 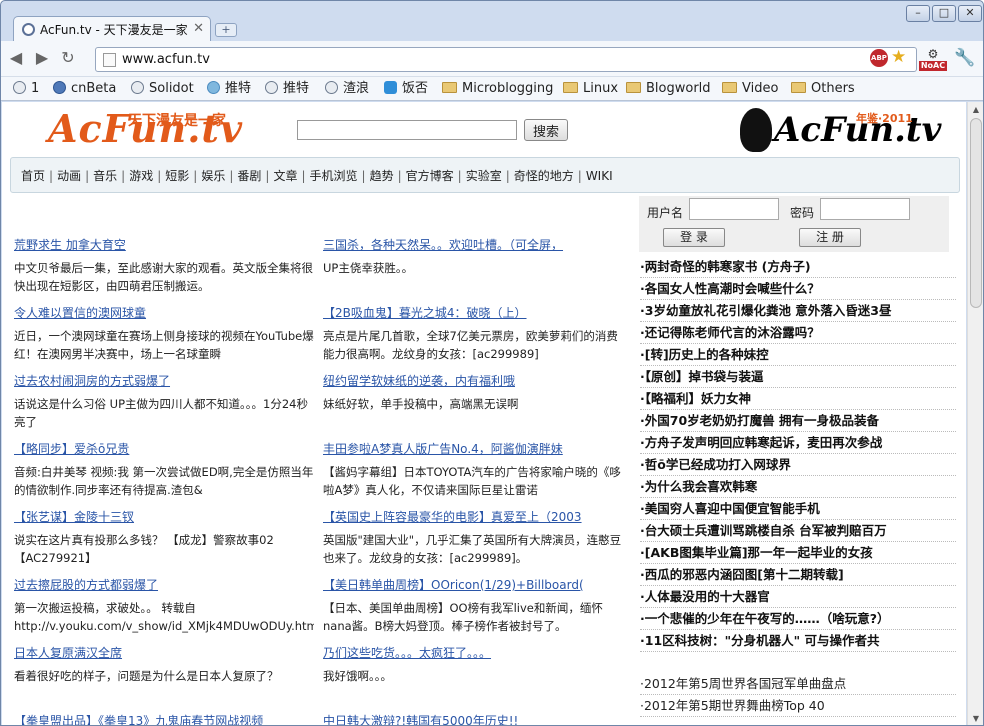 I want to click on article-link: 【美日韩单曲周榜】OOricon(1/29)+Billboard(, so click(x=473, y=585).